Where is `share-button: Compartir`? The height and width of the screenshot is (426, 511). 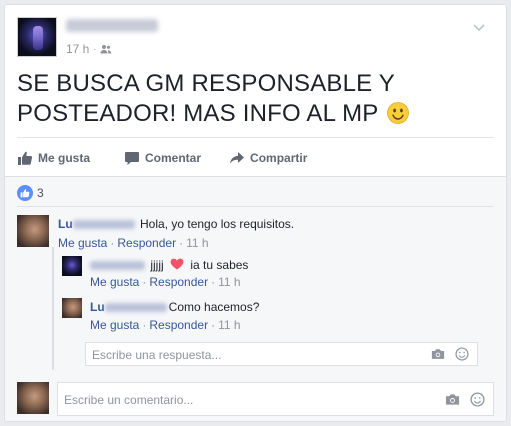
share-button: Compartir is located at coordinates (268, 158).